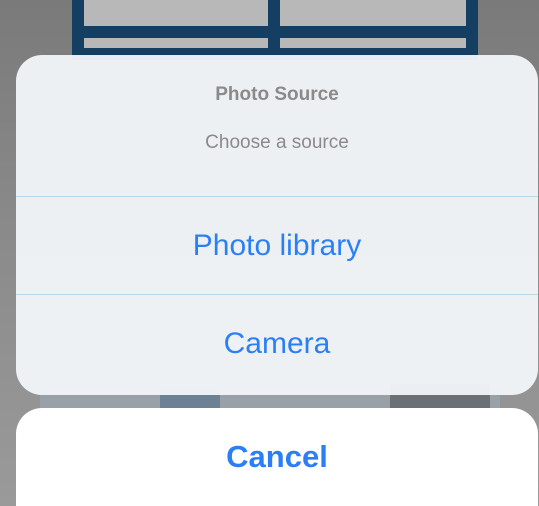 The height and width of the screenshot is (506, 539). I want to click on background-window-bar, so click(275, 32).